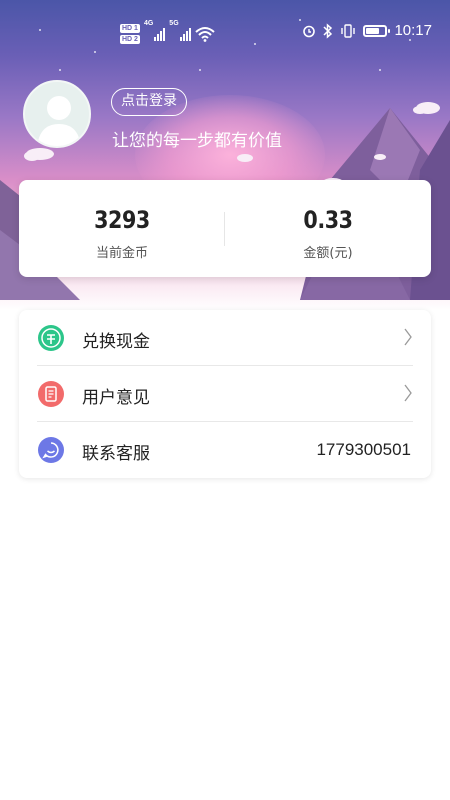  What do you see at coordinates (309, 31) in the screenshot?
I see `alarm-icon` at bounding box center [309, 31].